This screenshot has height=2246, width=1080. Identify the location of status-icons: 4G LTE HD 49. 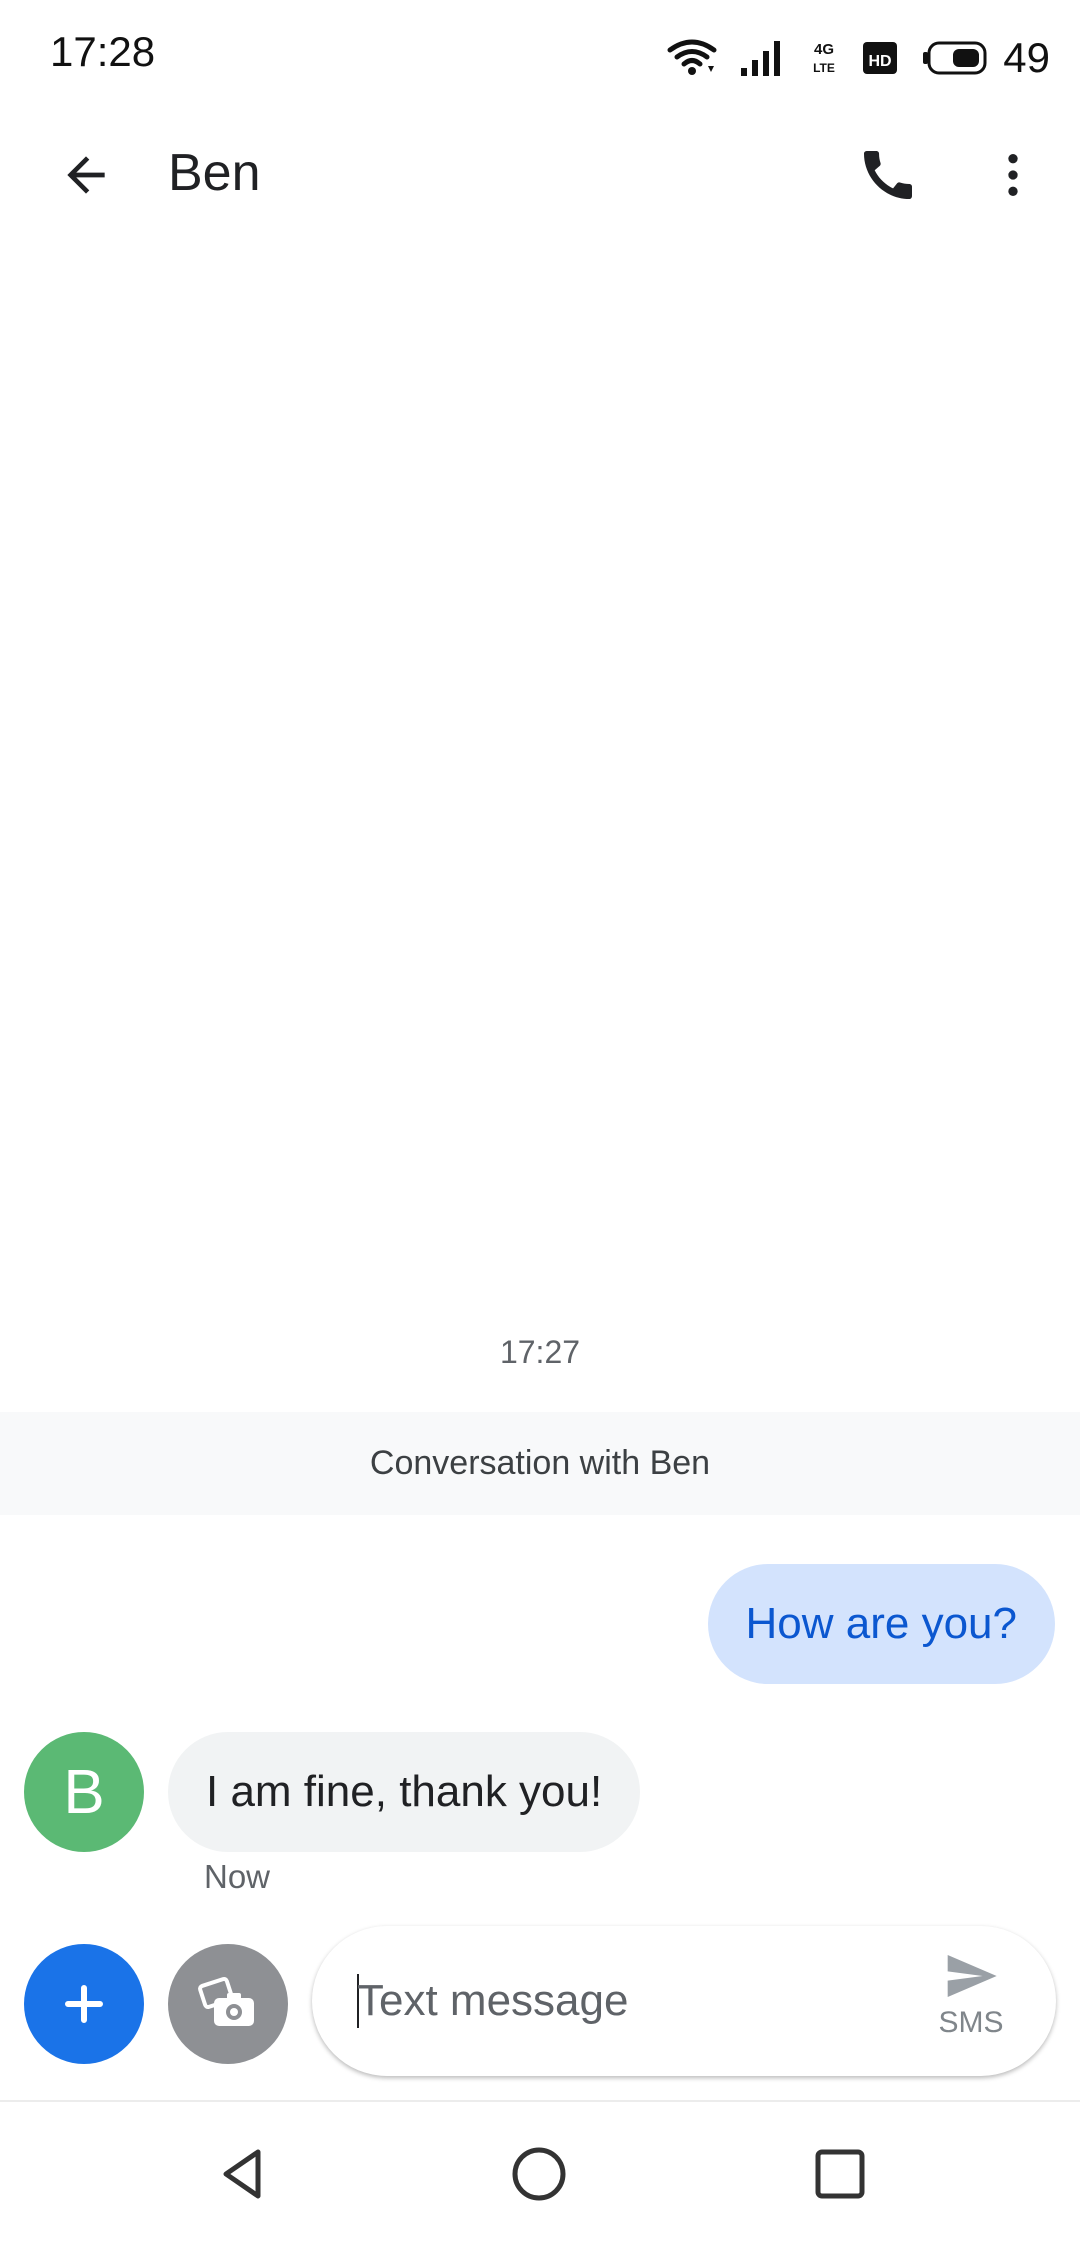
(858, 58).